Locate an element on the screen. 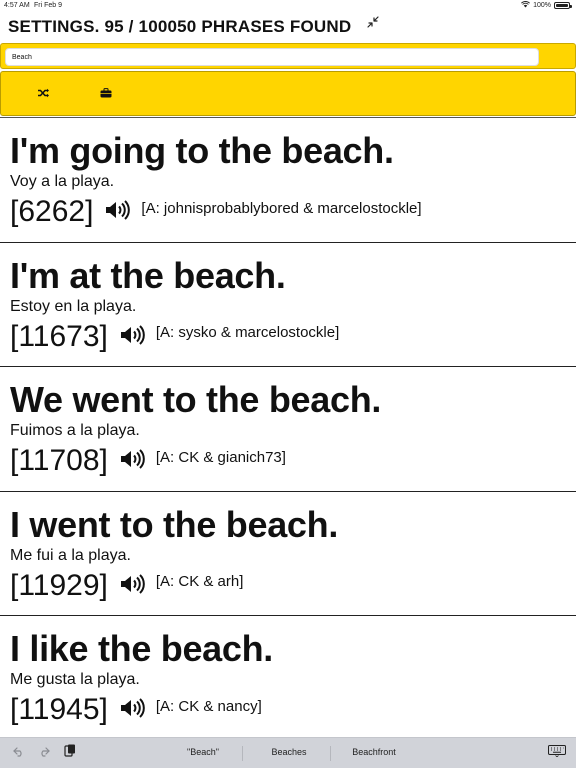  battery-level is located at coordinates (562, 5).